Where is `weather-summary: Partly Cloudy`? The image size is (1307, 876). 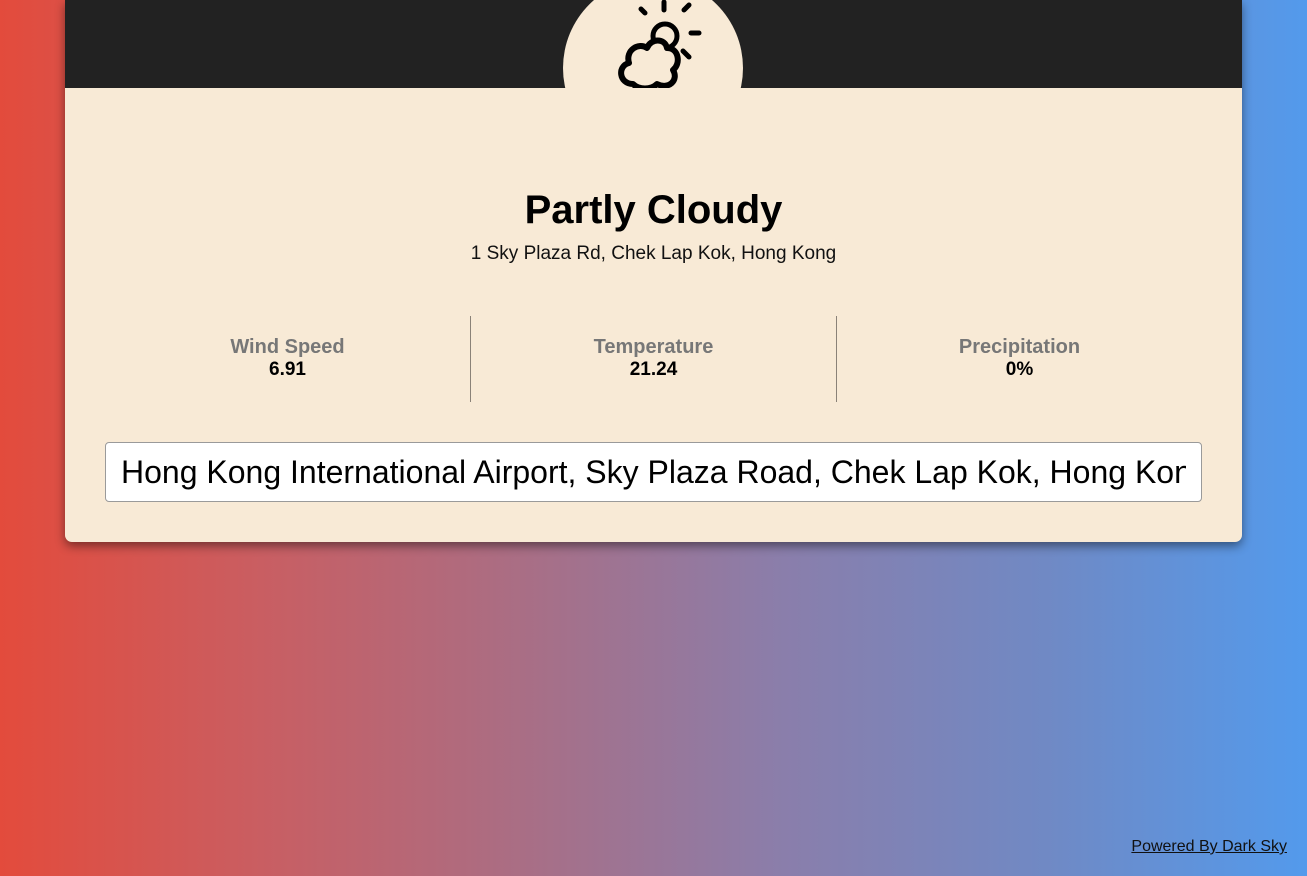 weather-summary: Partly Cloudy is located at coordinates (653, 210).